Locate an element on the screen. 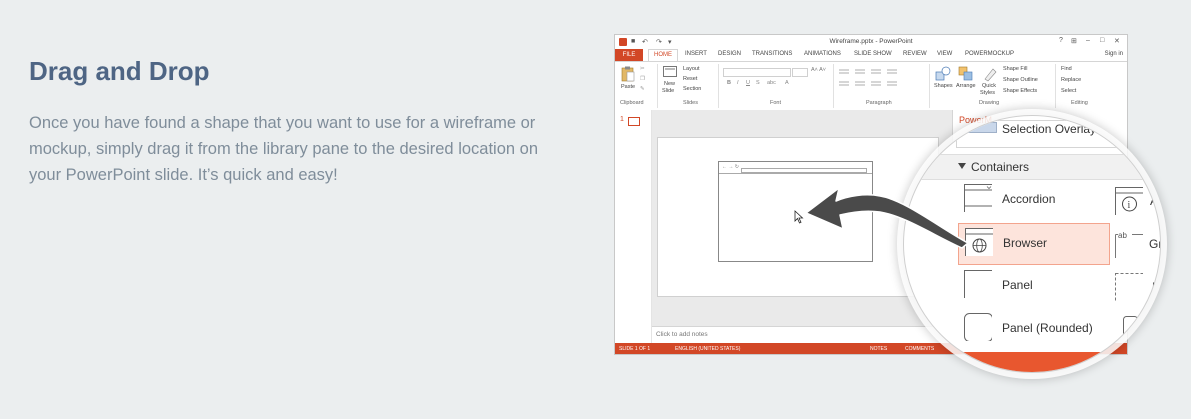 The width and height of the screenshot is (1191, 419). section-heading: Drag and Drop is located at coordinates (119, 71).